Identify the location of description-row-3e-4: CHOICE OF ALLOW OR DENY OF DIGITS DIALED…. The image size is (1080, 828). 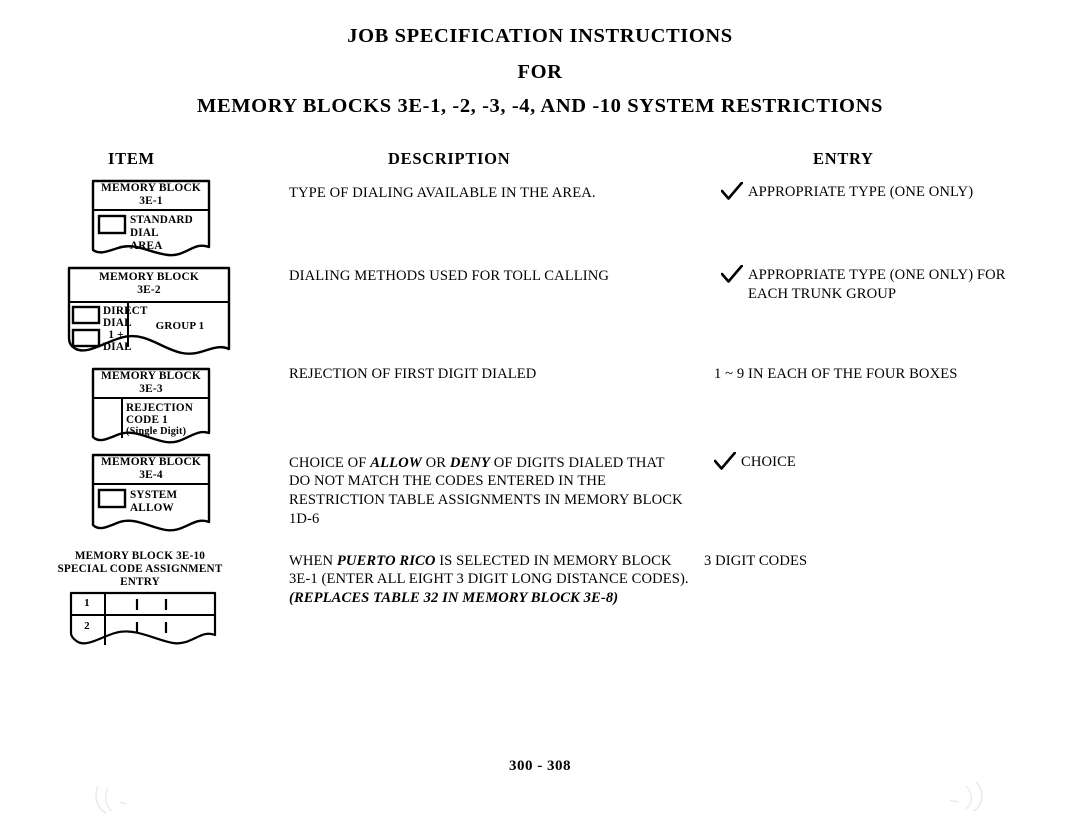
(486, 491).